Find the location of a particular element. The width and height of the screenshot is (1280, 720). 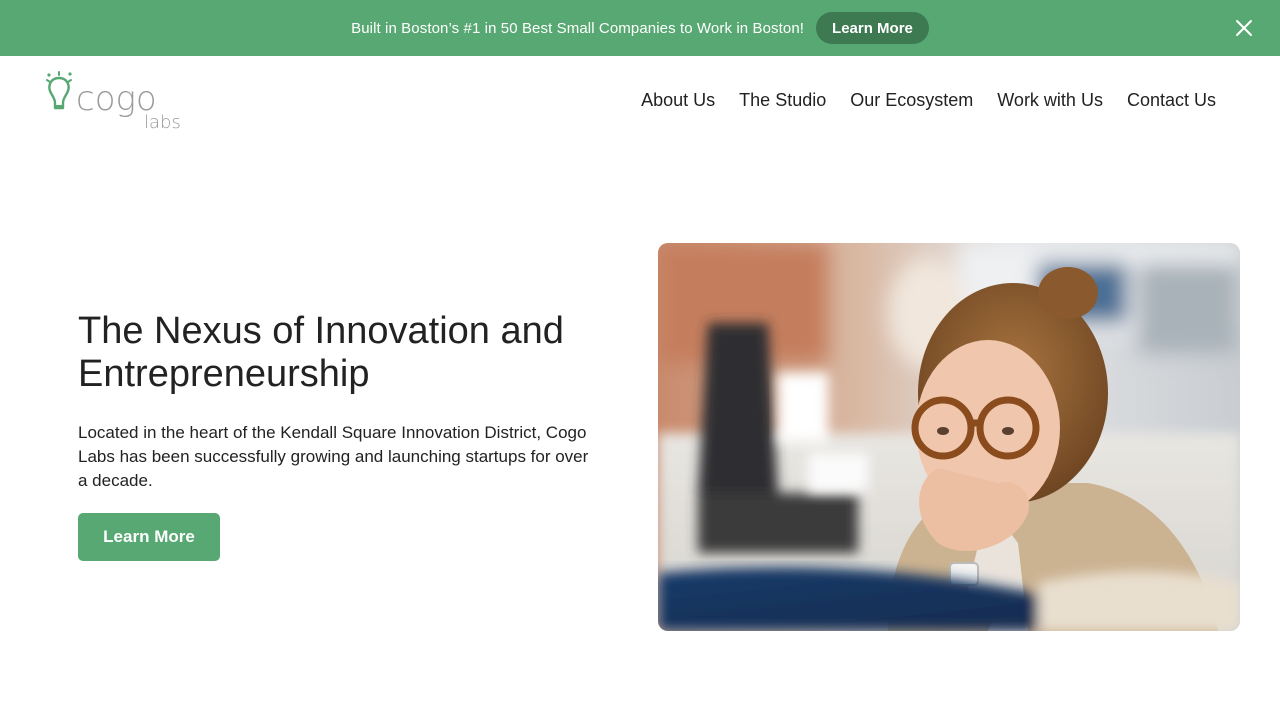

logo: cogo labs is located at coordinates (115, 102).